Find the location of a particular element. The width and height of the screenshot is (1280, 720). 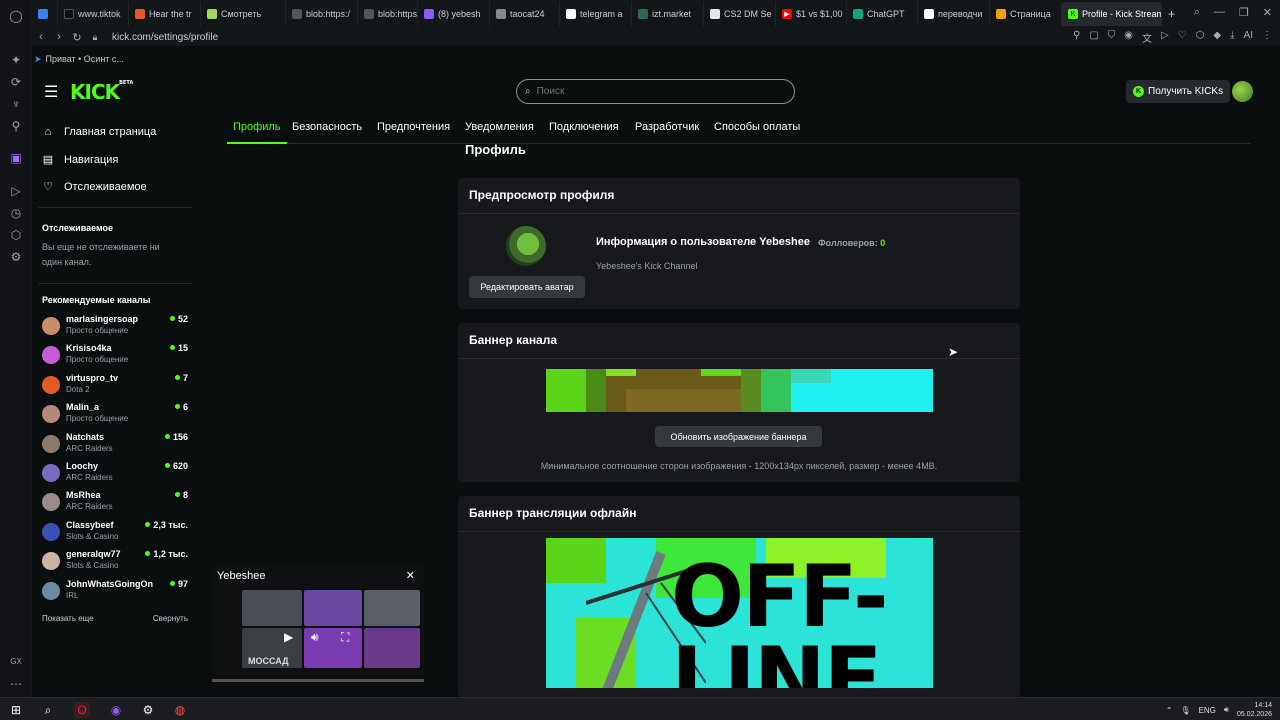

kick-header: ☰ KICKBETA ⌕ K Получить KICKs is located at coordinates (656, 92).